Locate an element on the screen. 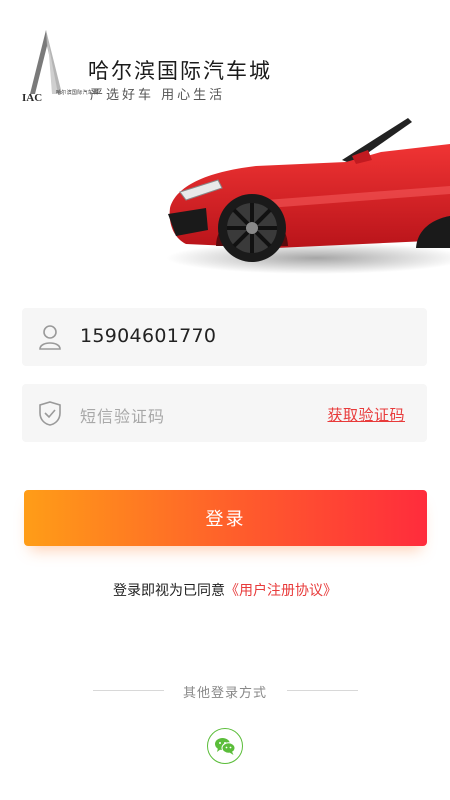 This screenshot has height=800, width=450. get-code-link: 获取验证码 is located at coordinates (366, 414).